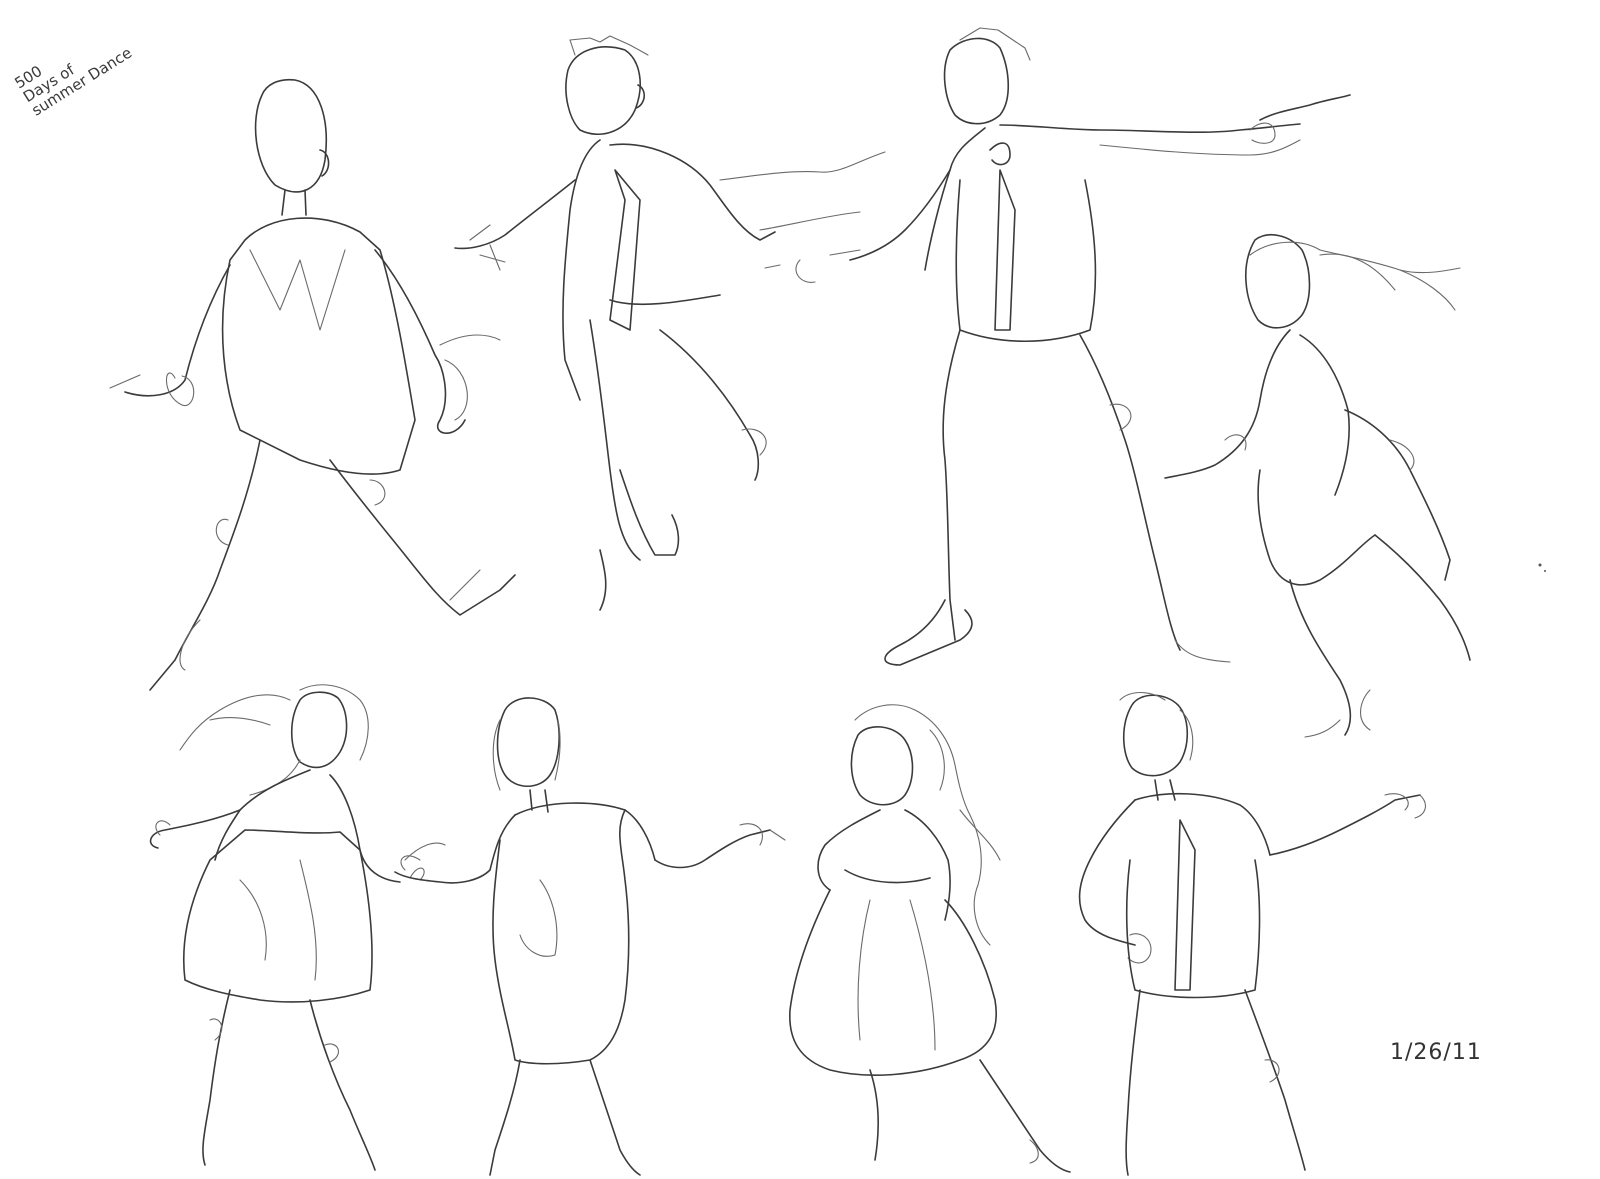 This screenshot has height=1179, width=1600. Describe the element at coordinates (670, 323) in the screenshot. I see `figure-suit-reaching-left` at that location.